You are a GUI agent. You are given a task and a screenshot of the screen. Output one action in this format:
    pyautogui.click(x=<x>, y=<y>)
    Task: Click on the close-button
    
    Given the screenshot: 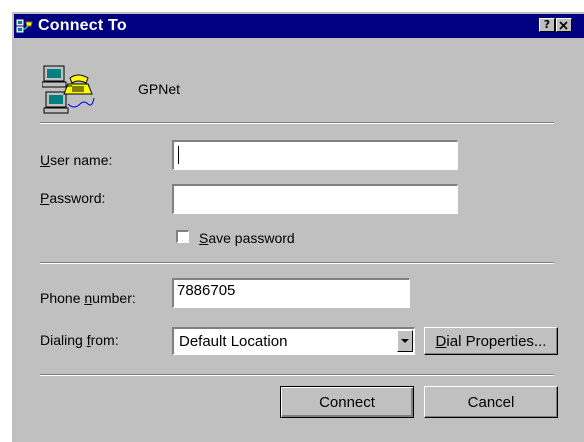 What is the action you would take?
    pyautogui.click(x=564, y=25)
    